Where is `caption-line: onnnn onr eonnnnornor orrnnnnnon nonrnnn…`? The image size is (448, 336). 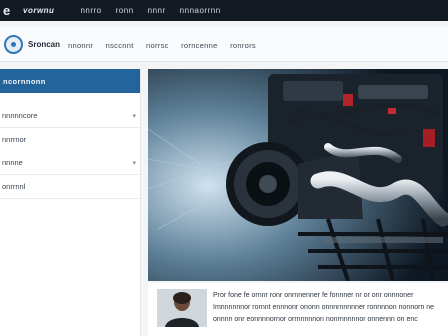 caption-line: onnnn onr eonnnnornor orrnnnnnon nonrnnn… is located at coordinates (315, 319).